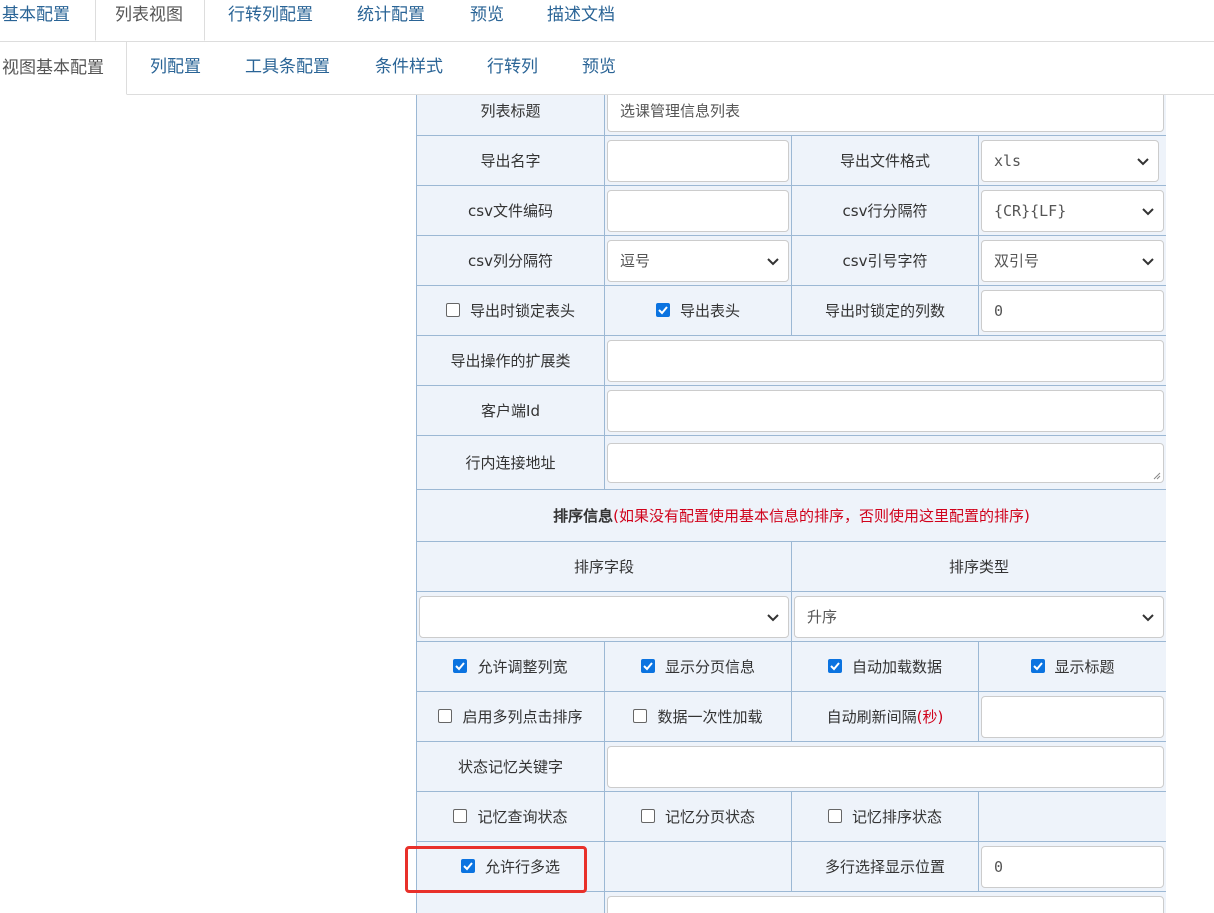 The width and height of the screenshot is (1214, 913). What do you see at coordinates (821, 516) in the screenshot?
I see `sort-section-note: (如果没有配置使用基本信息的排序，否则使用这里配置的排序)` at bounding box center [821, 516].